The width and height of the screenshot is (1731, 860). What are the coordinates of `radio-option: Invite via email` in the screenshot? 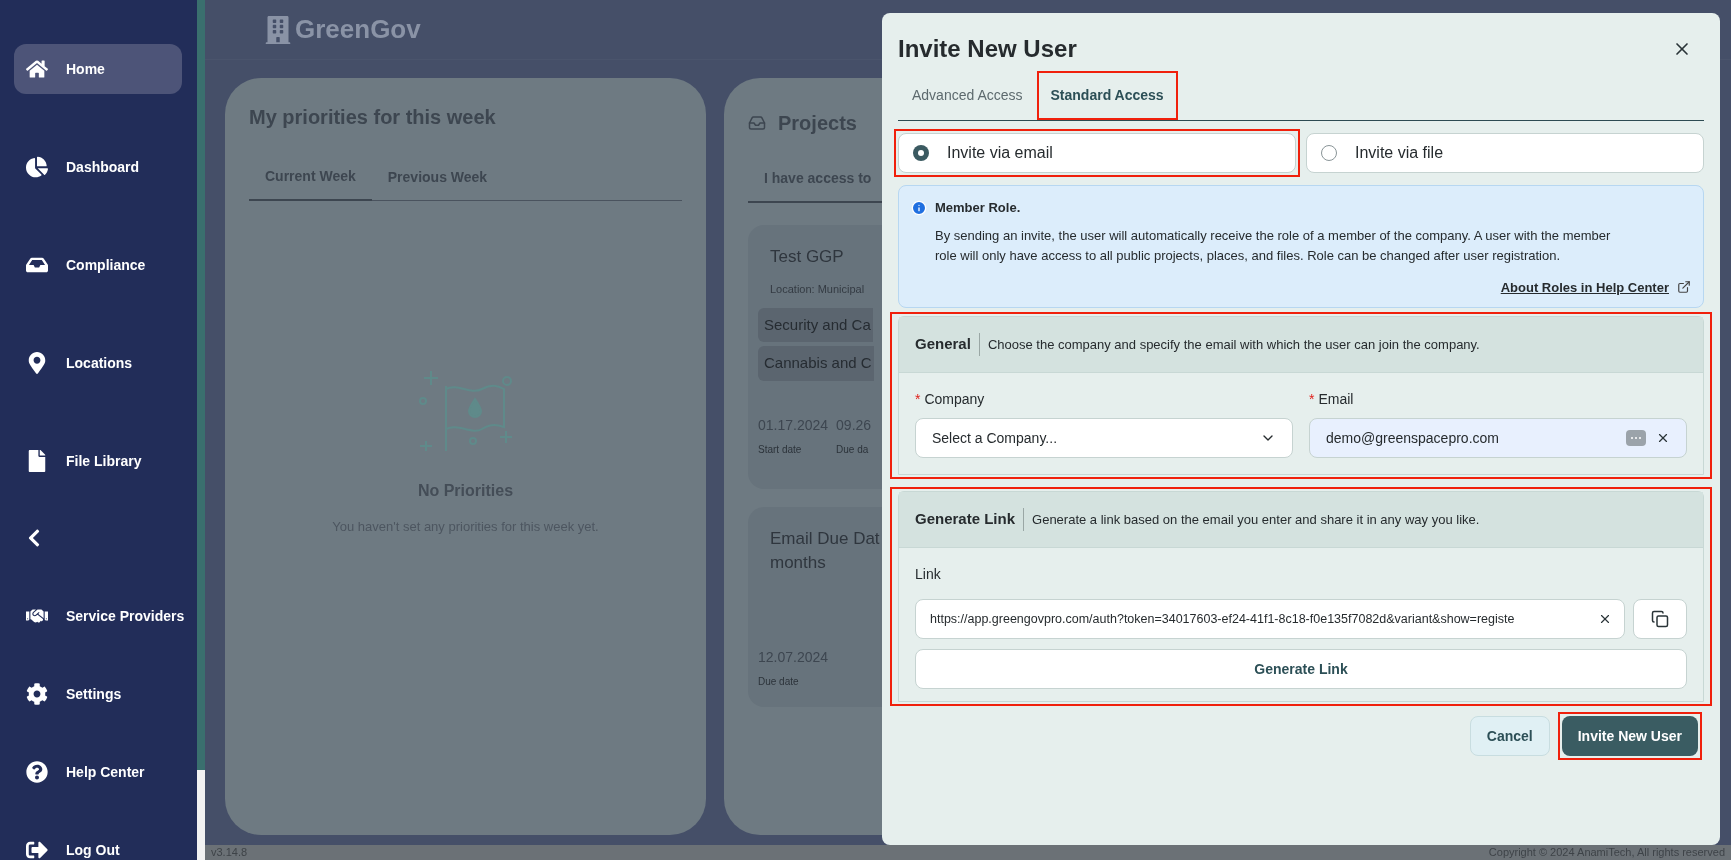 It's located at (1097, 153).